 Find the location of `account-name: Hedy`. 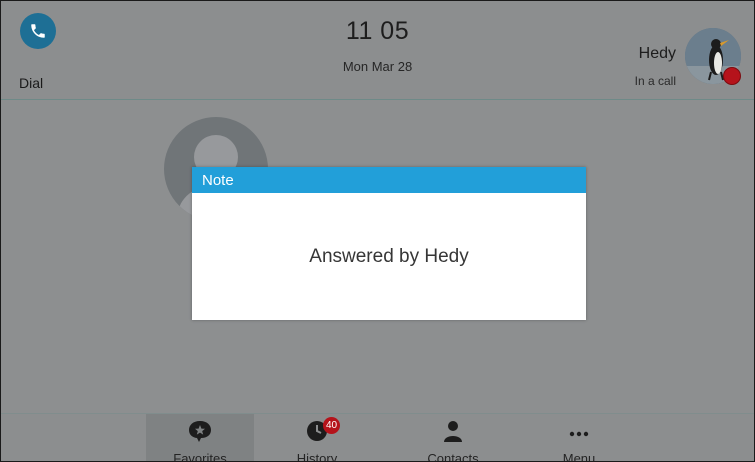

account-name: Hedy is located at coordinates (657, 53).